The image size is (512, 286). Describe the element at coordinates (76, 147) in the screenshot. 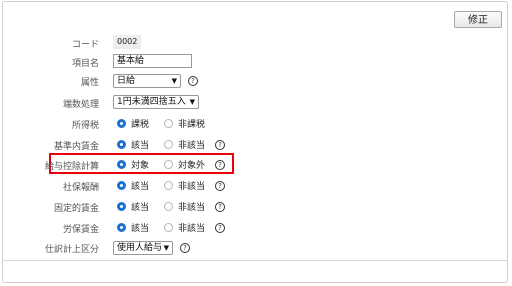

I see `base-wage-label: 基準内賃金` at that location.